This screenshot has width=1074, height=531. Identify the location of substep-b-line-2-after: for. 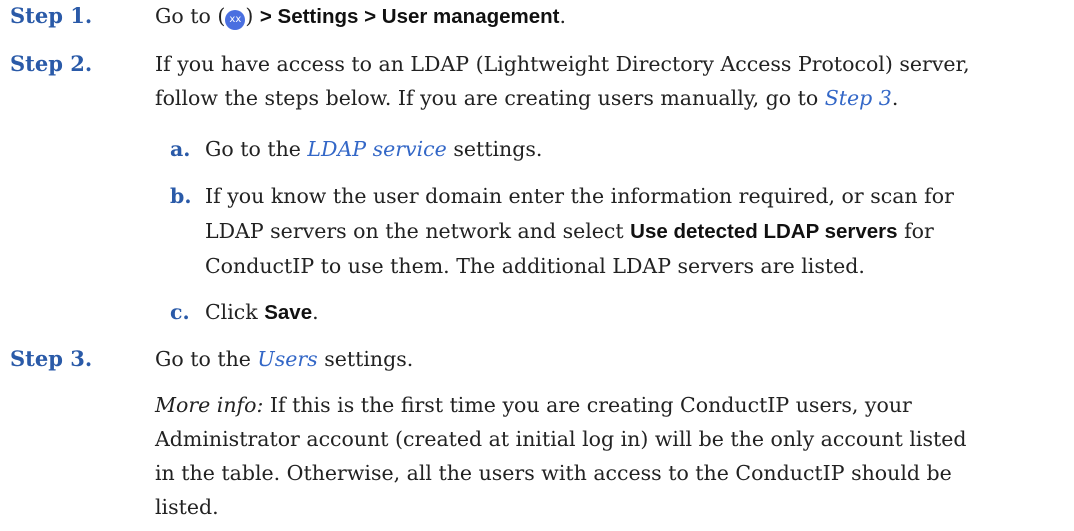
(915, 231).